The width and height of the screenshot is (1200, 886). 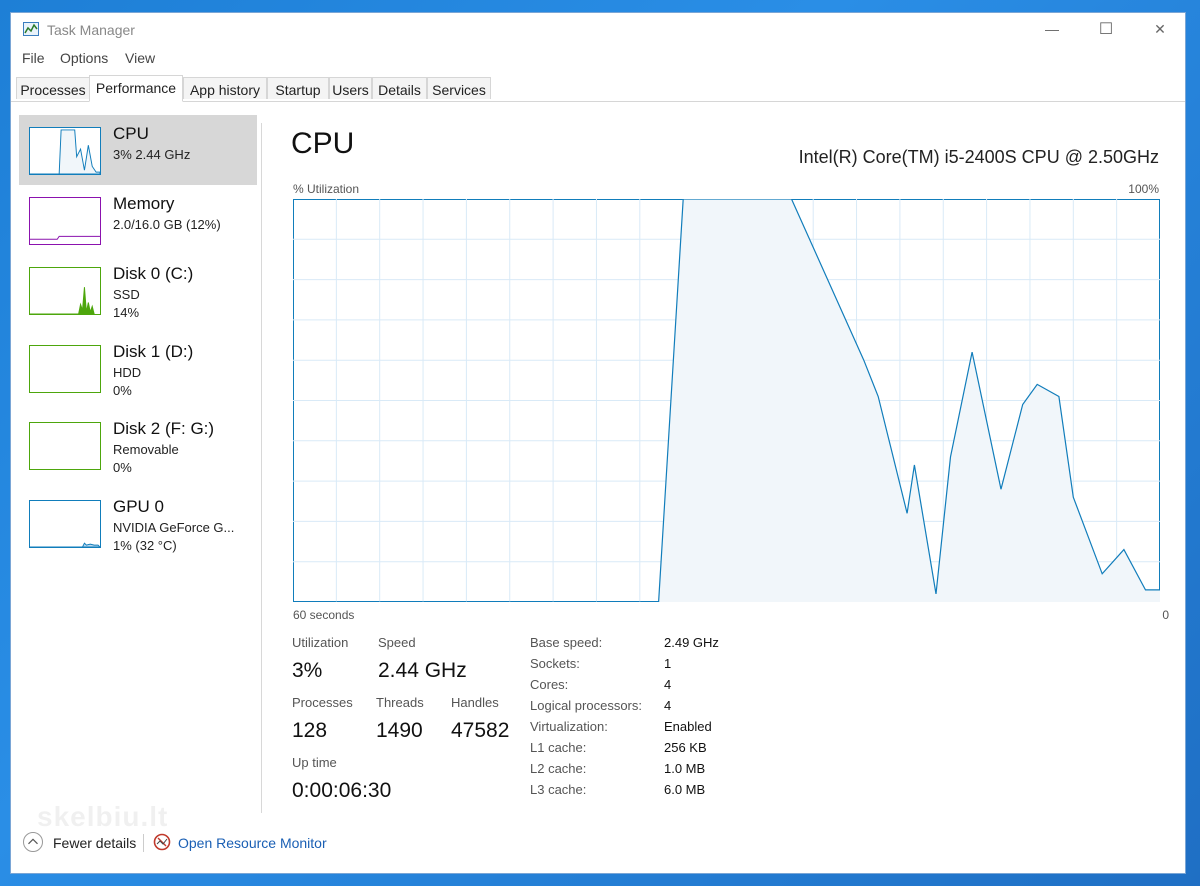 What do you see at coordinates (598, 843) in the screenshot?
I see `footer-bar: Fewer details Open Resource Monitor` at bounding box center [598, 843].